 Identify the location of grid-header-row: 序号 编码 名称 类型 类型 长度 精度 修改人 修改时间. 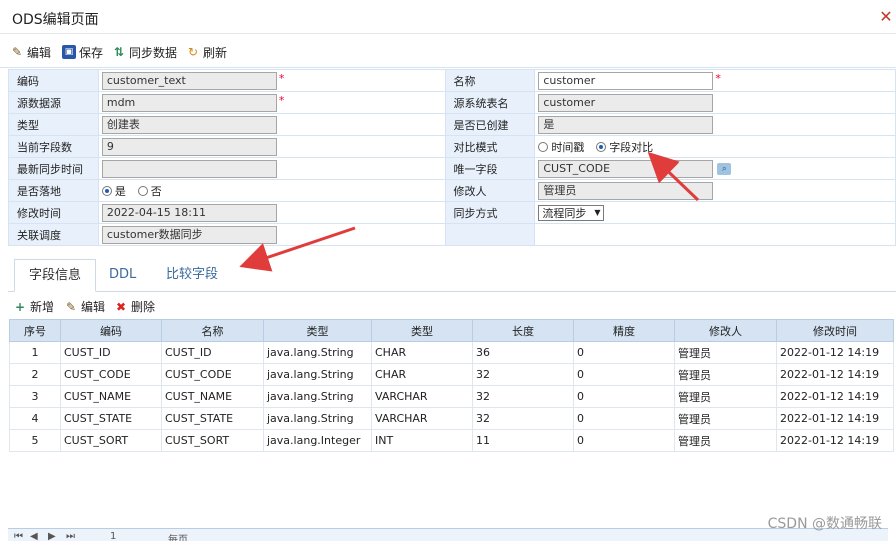
(451, 330).